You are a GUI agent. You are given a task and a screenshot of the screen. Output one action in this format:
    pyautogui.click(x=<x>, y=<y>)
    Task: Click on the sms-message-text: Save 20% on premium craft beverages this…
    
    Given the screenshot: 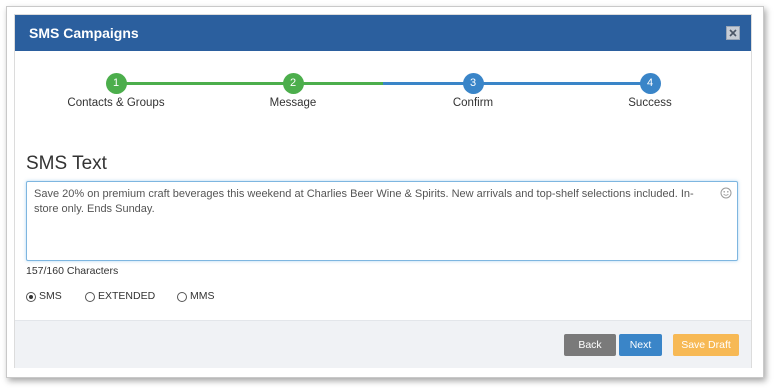 What is the action you would take?
    pyautogui.click(x=364, y=201)
    